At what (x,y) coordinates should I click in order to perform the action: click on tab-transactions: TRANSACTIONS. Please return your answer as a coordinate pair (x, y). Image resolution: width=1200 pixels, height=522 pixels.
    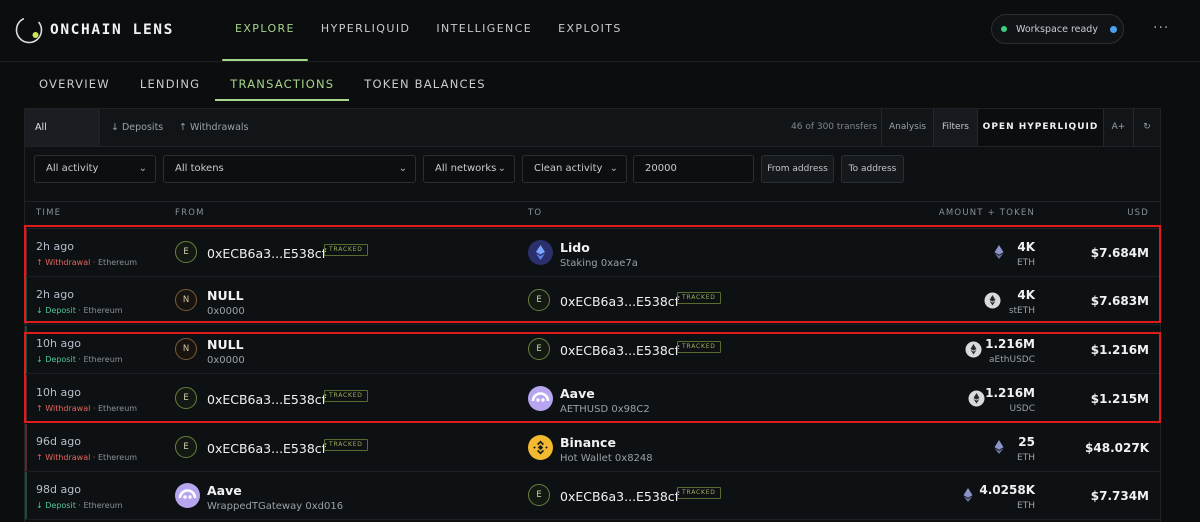
    Looking at the image, I should click on (282, 83).